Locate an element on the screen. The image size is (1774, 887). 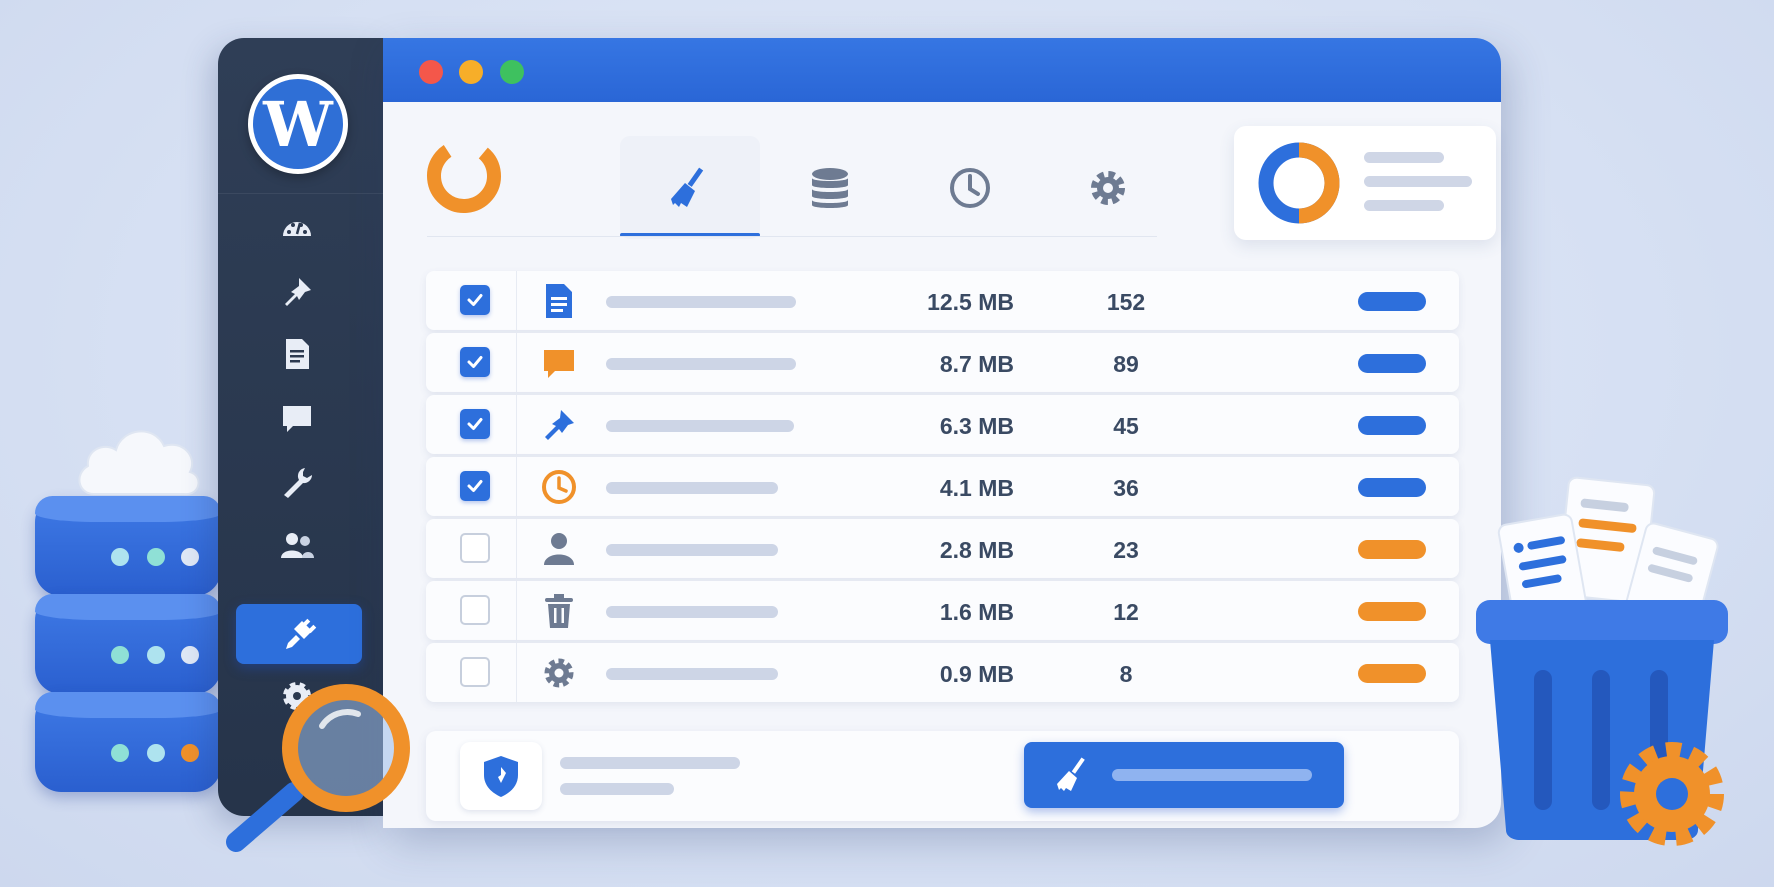
page-icon is located at coordinates (297, 354).